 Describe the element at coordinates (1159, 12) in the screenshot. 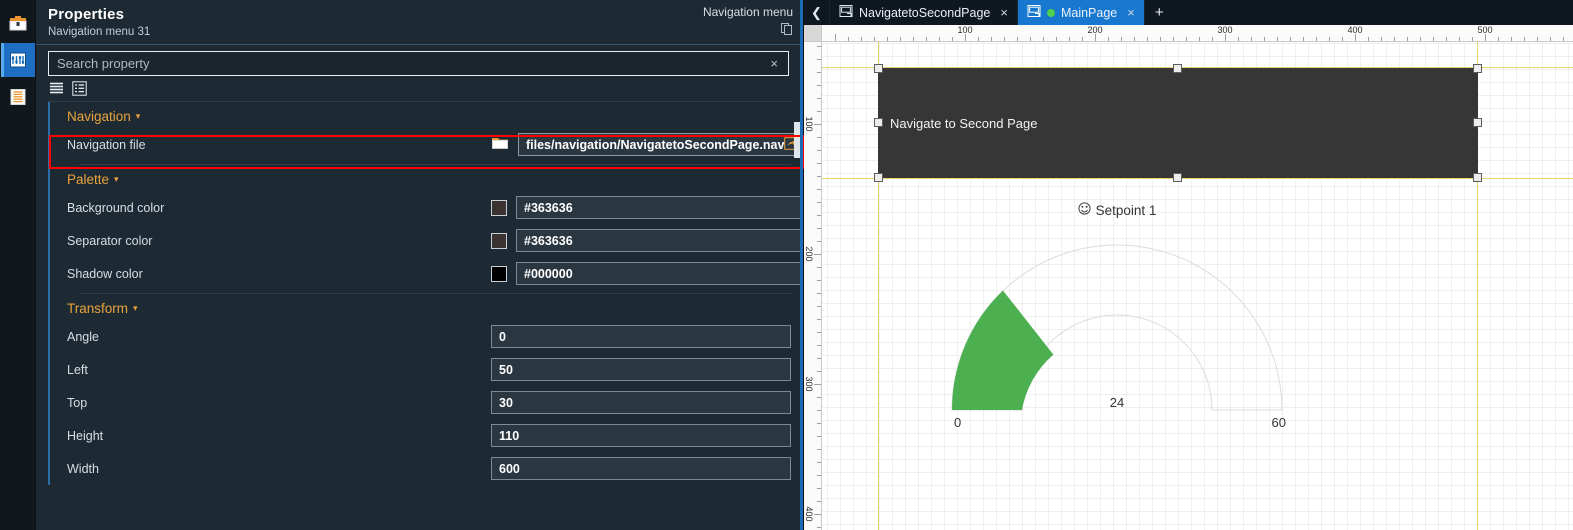

I see `add-tab-button: +` at that location.